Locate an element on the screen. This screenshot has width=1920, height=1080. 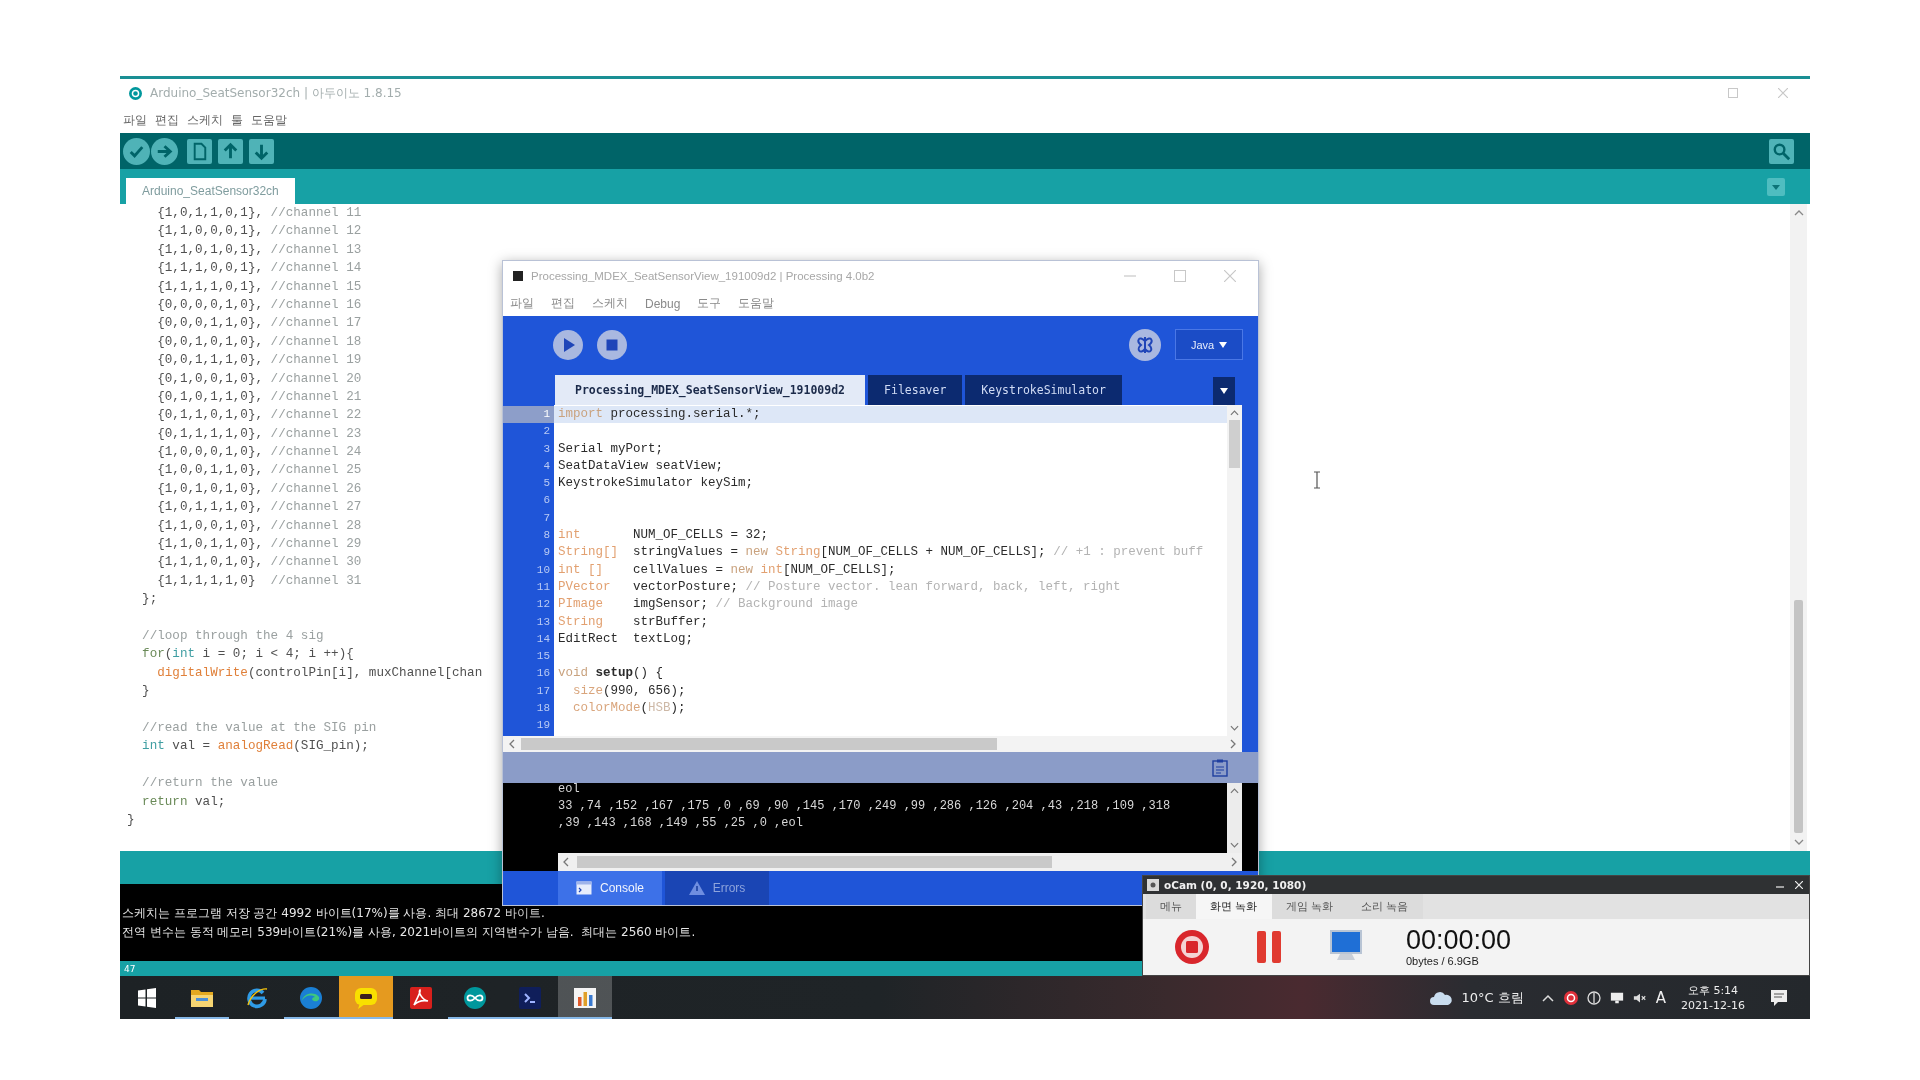
console-line: 스케치는 프로그램 저장 공간 4992 바이트(17%)를 사용. 최대 28672 바이트. is located at coordinates (333, 913).